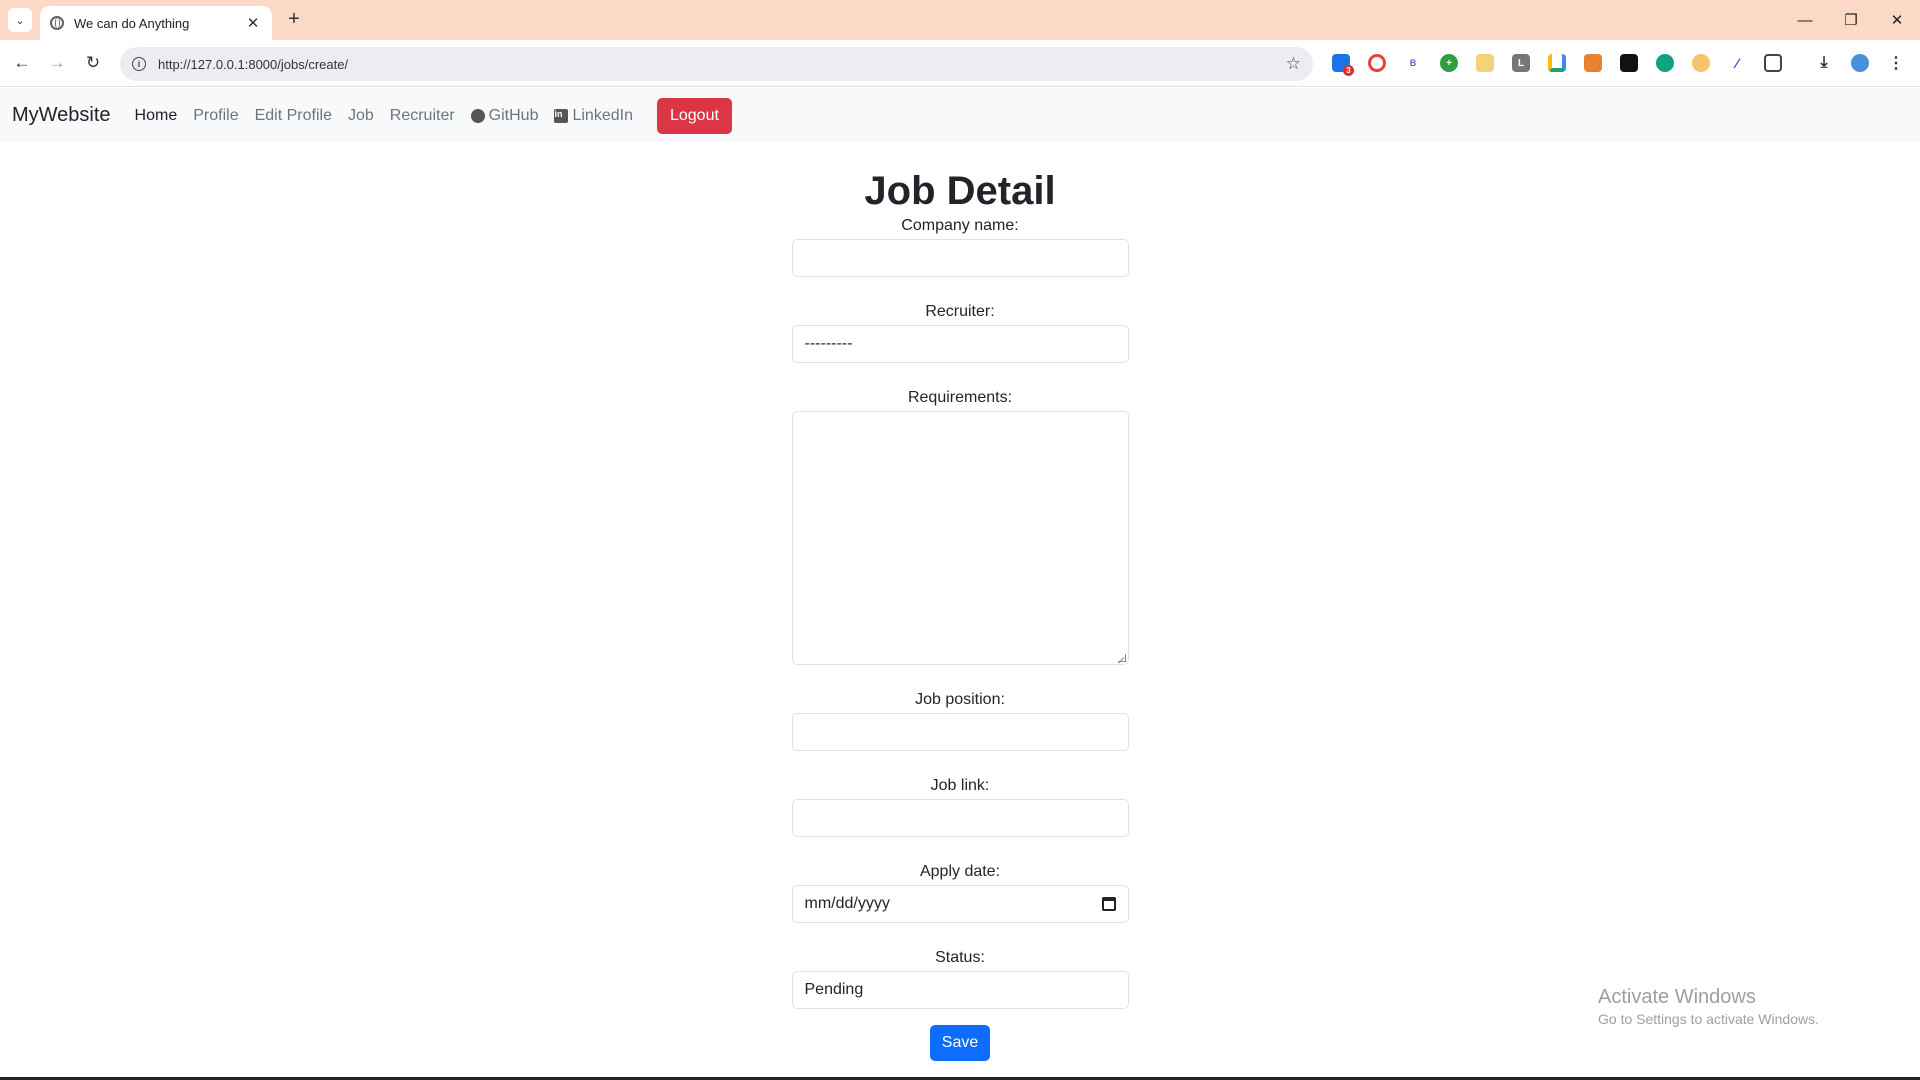 Image resolution: width=1920 pixels, height=1080 pixels. I want to click on drive-icon, so click(1557, 63).